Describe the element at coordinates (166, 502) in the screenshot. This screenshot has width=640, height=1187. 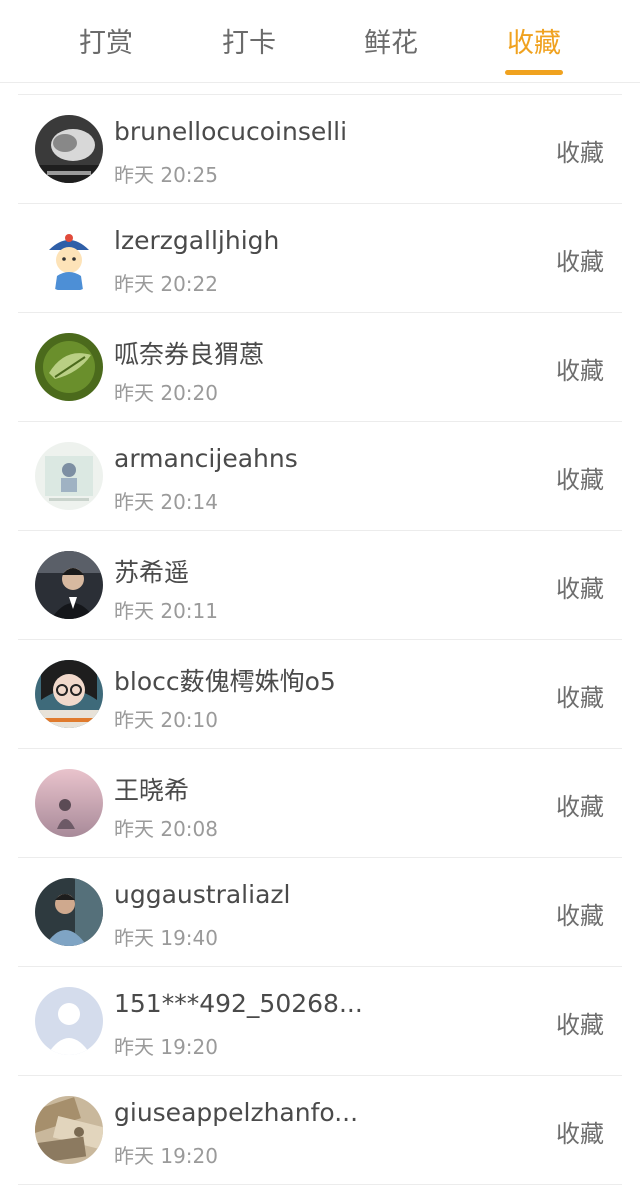
I see `timestamp: 昨天 20:14` at that location.